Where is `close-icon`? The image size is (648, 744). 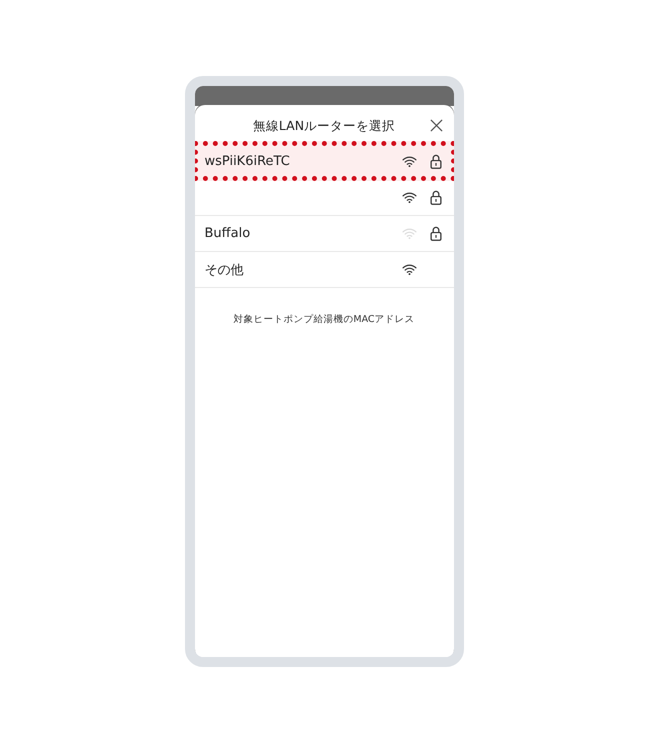 close-icon is located at coordinates (436, 125).